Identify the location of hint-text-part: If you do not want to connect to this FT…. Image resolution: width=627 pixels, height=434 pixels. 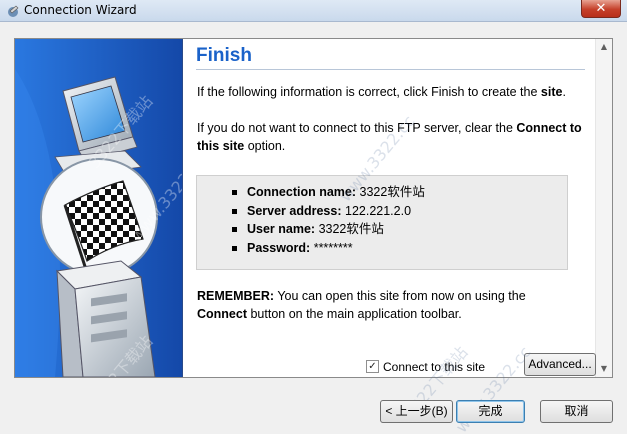
(357, 128).